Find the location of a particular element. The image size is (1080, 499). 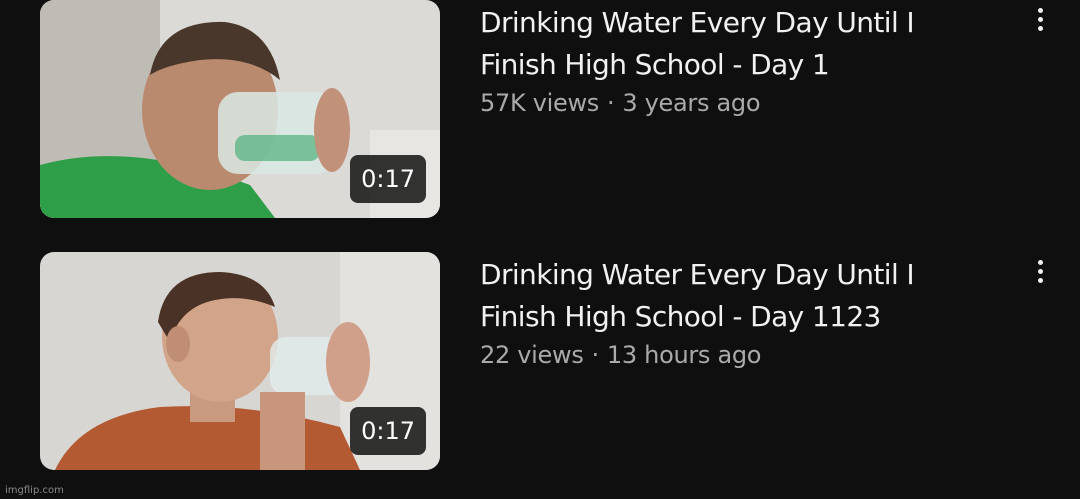

video-metadata: 57K views · 3 years ago is located at coordinates (620, 103).